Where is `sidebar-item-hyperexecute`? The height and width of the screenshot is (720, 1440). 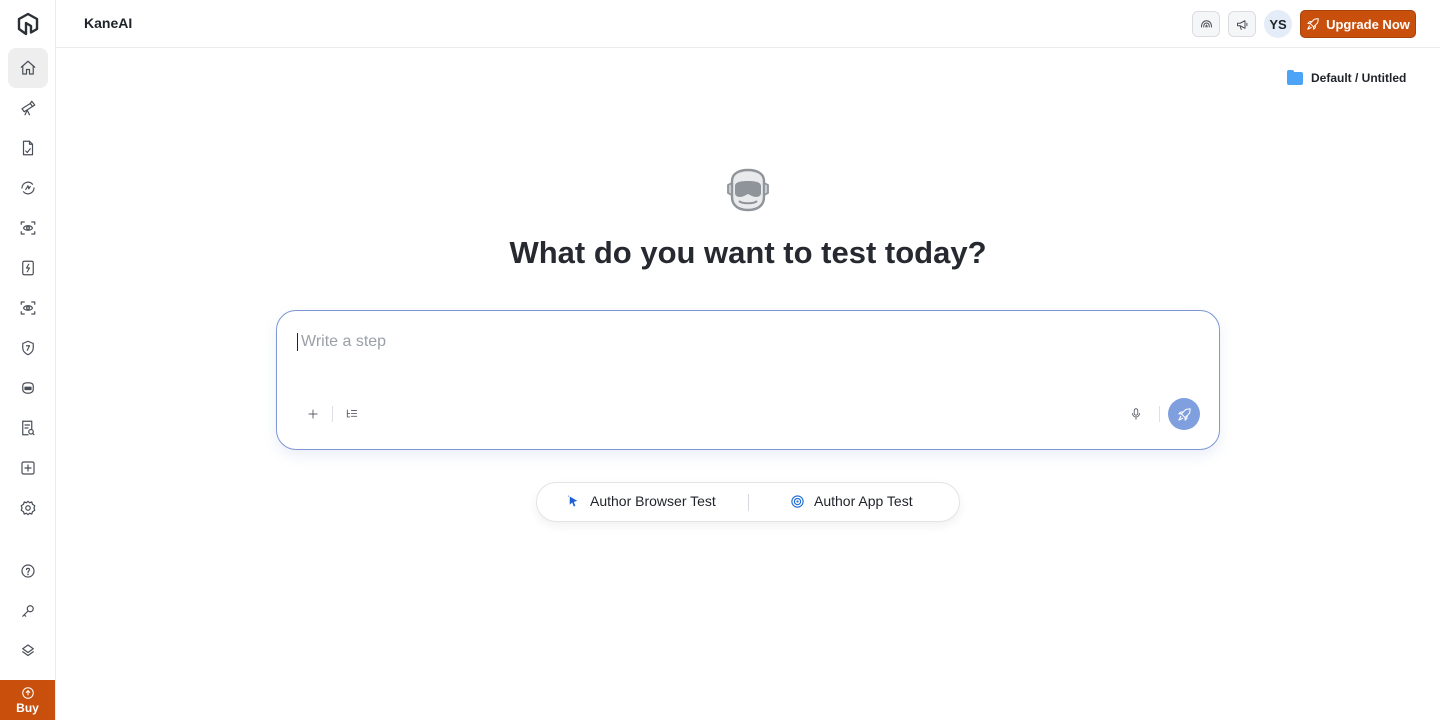 sidebar-item-hyperexecute is located at coordinates (28, 188).